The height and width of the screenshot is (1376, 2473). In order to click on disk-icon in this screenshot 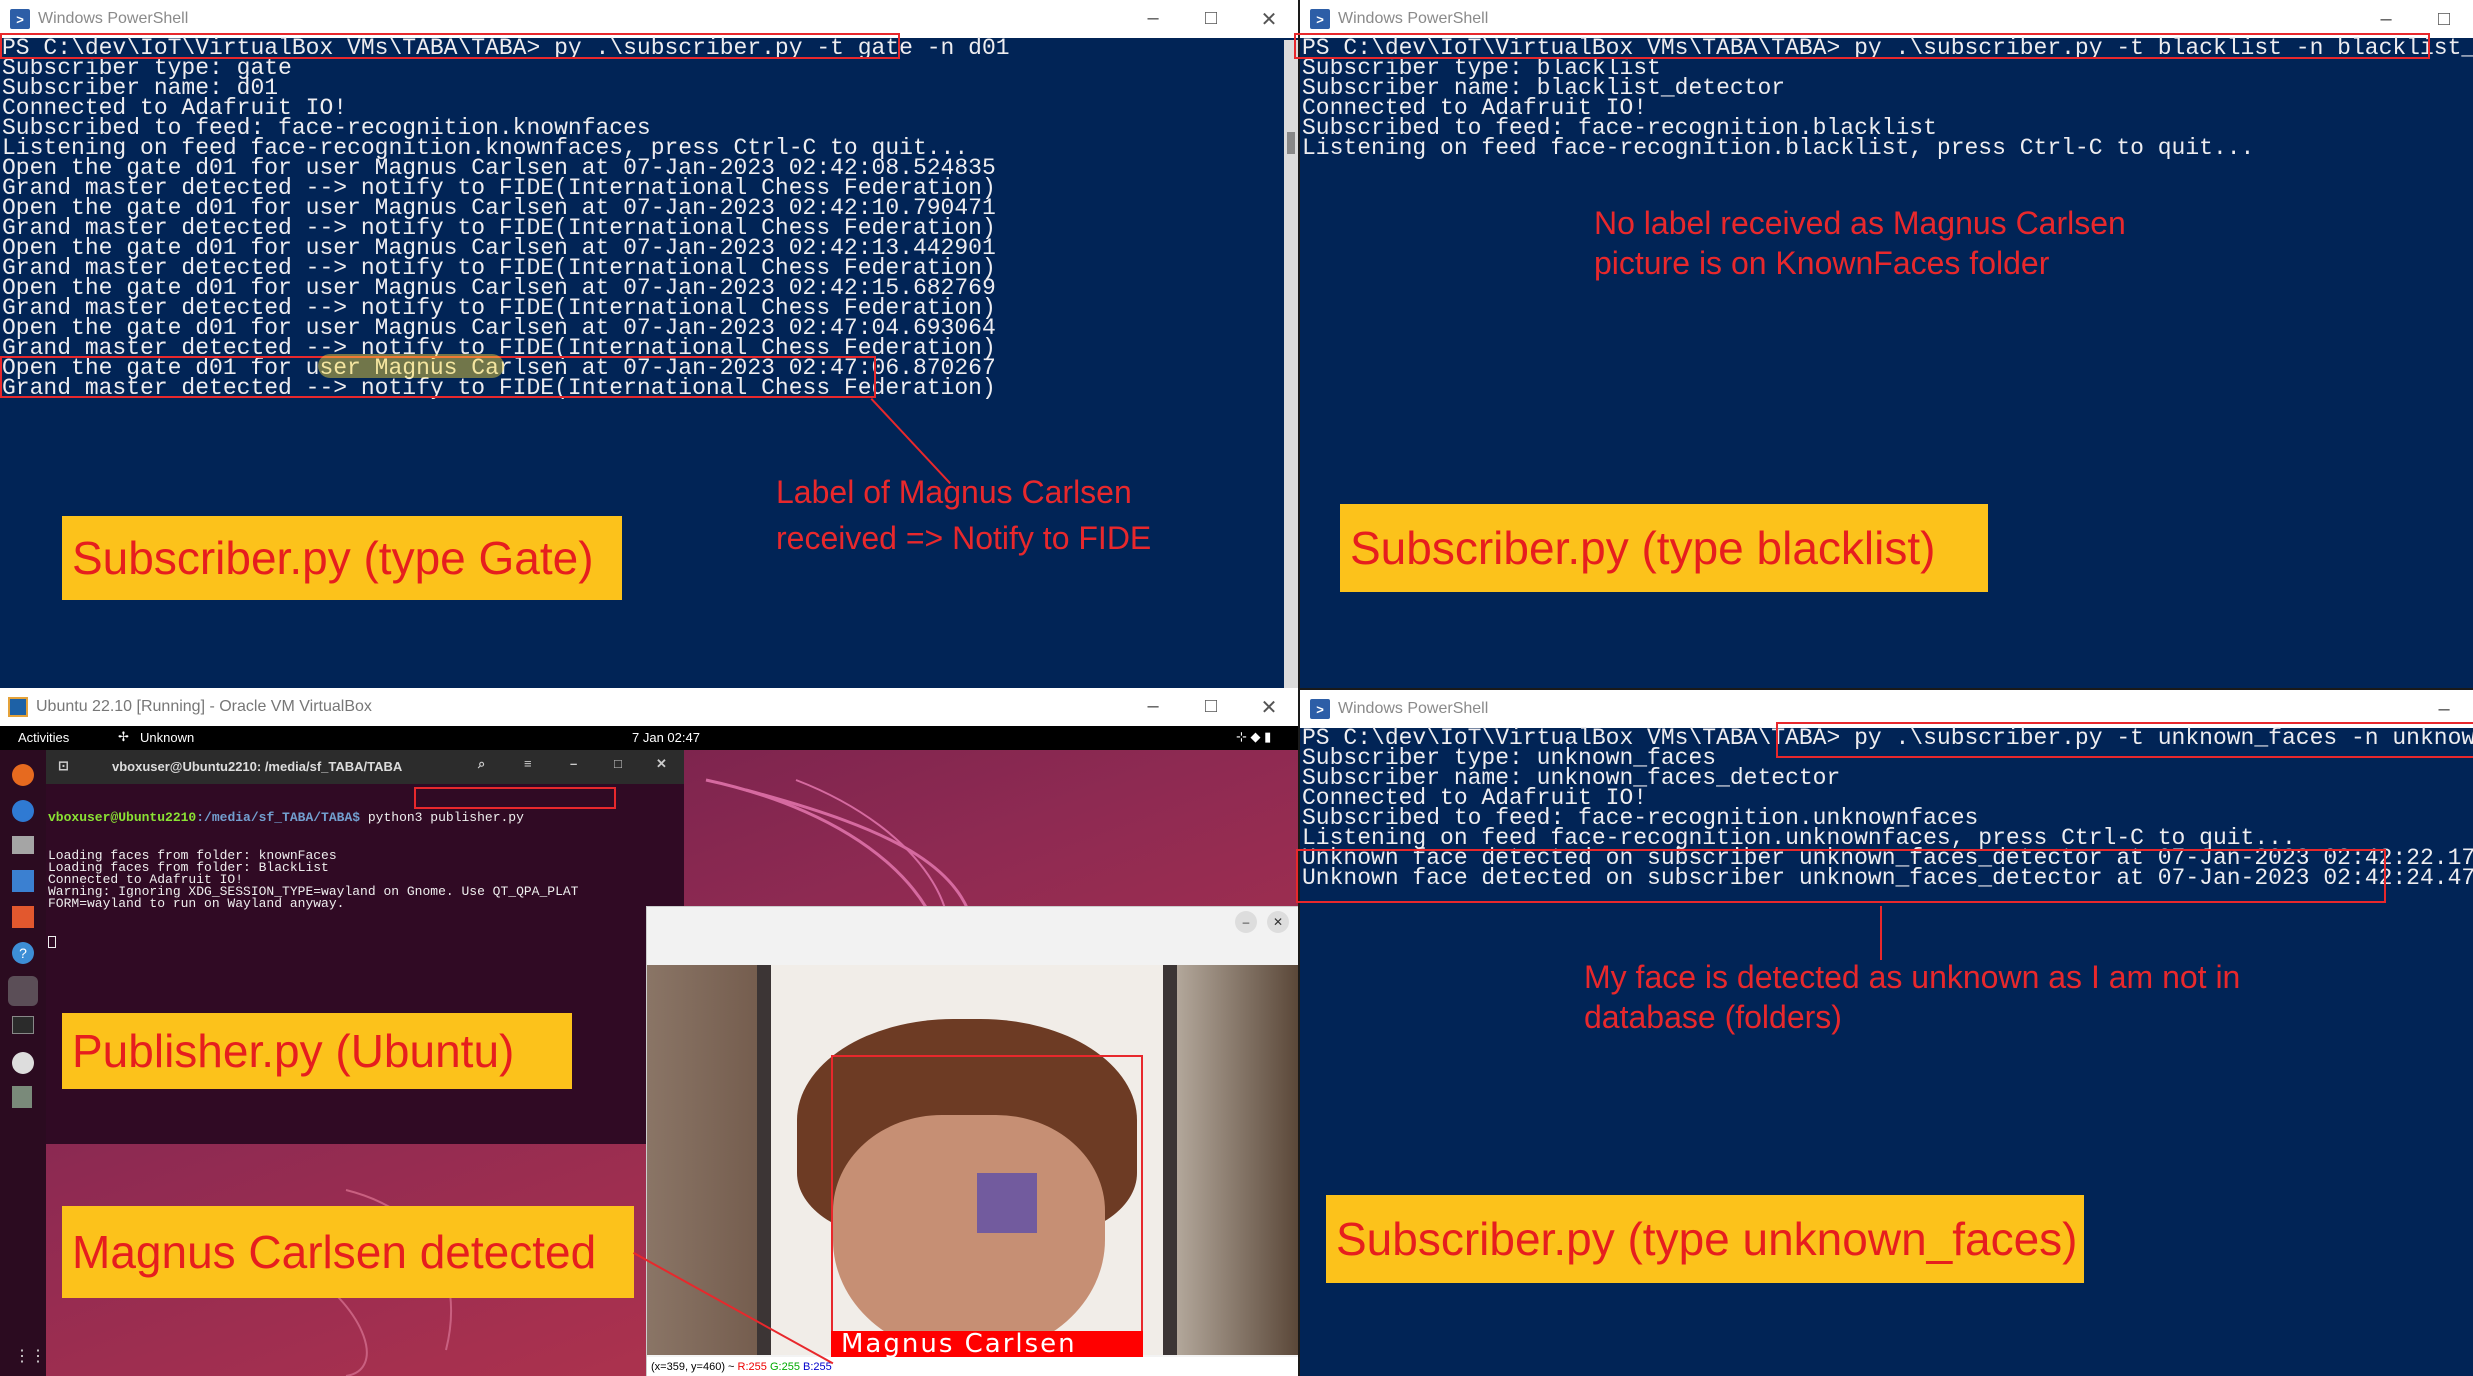, I will do `click(23, 1063)`.